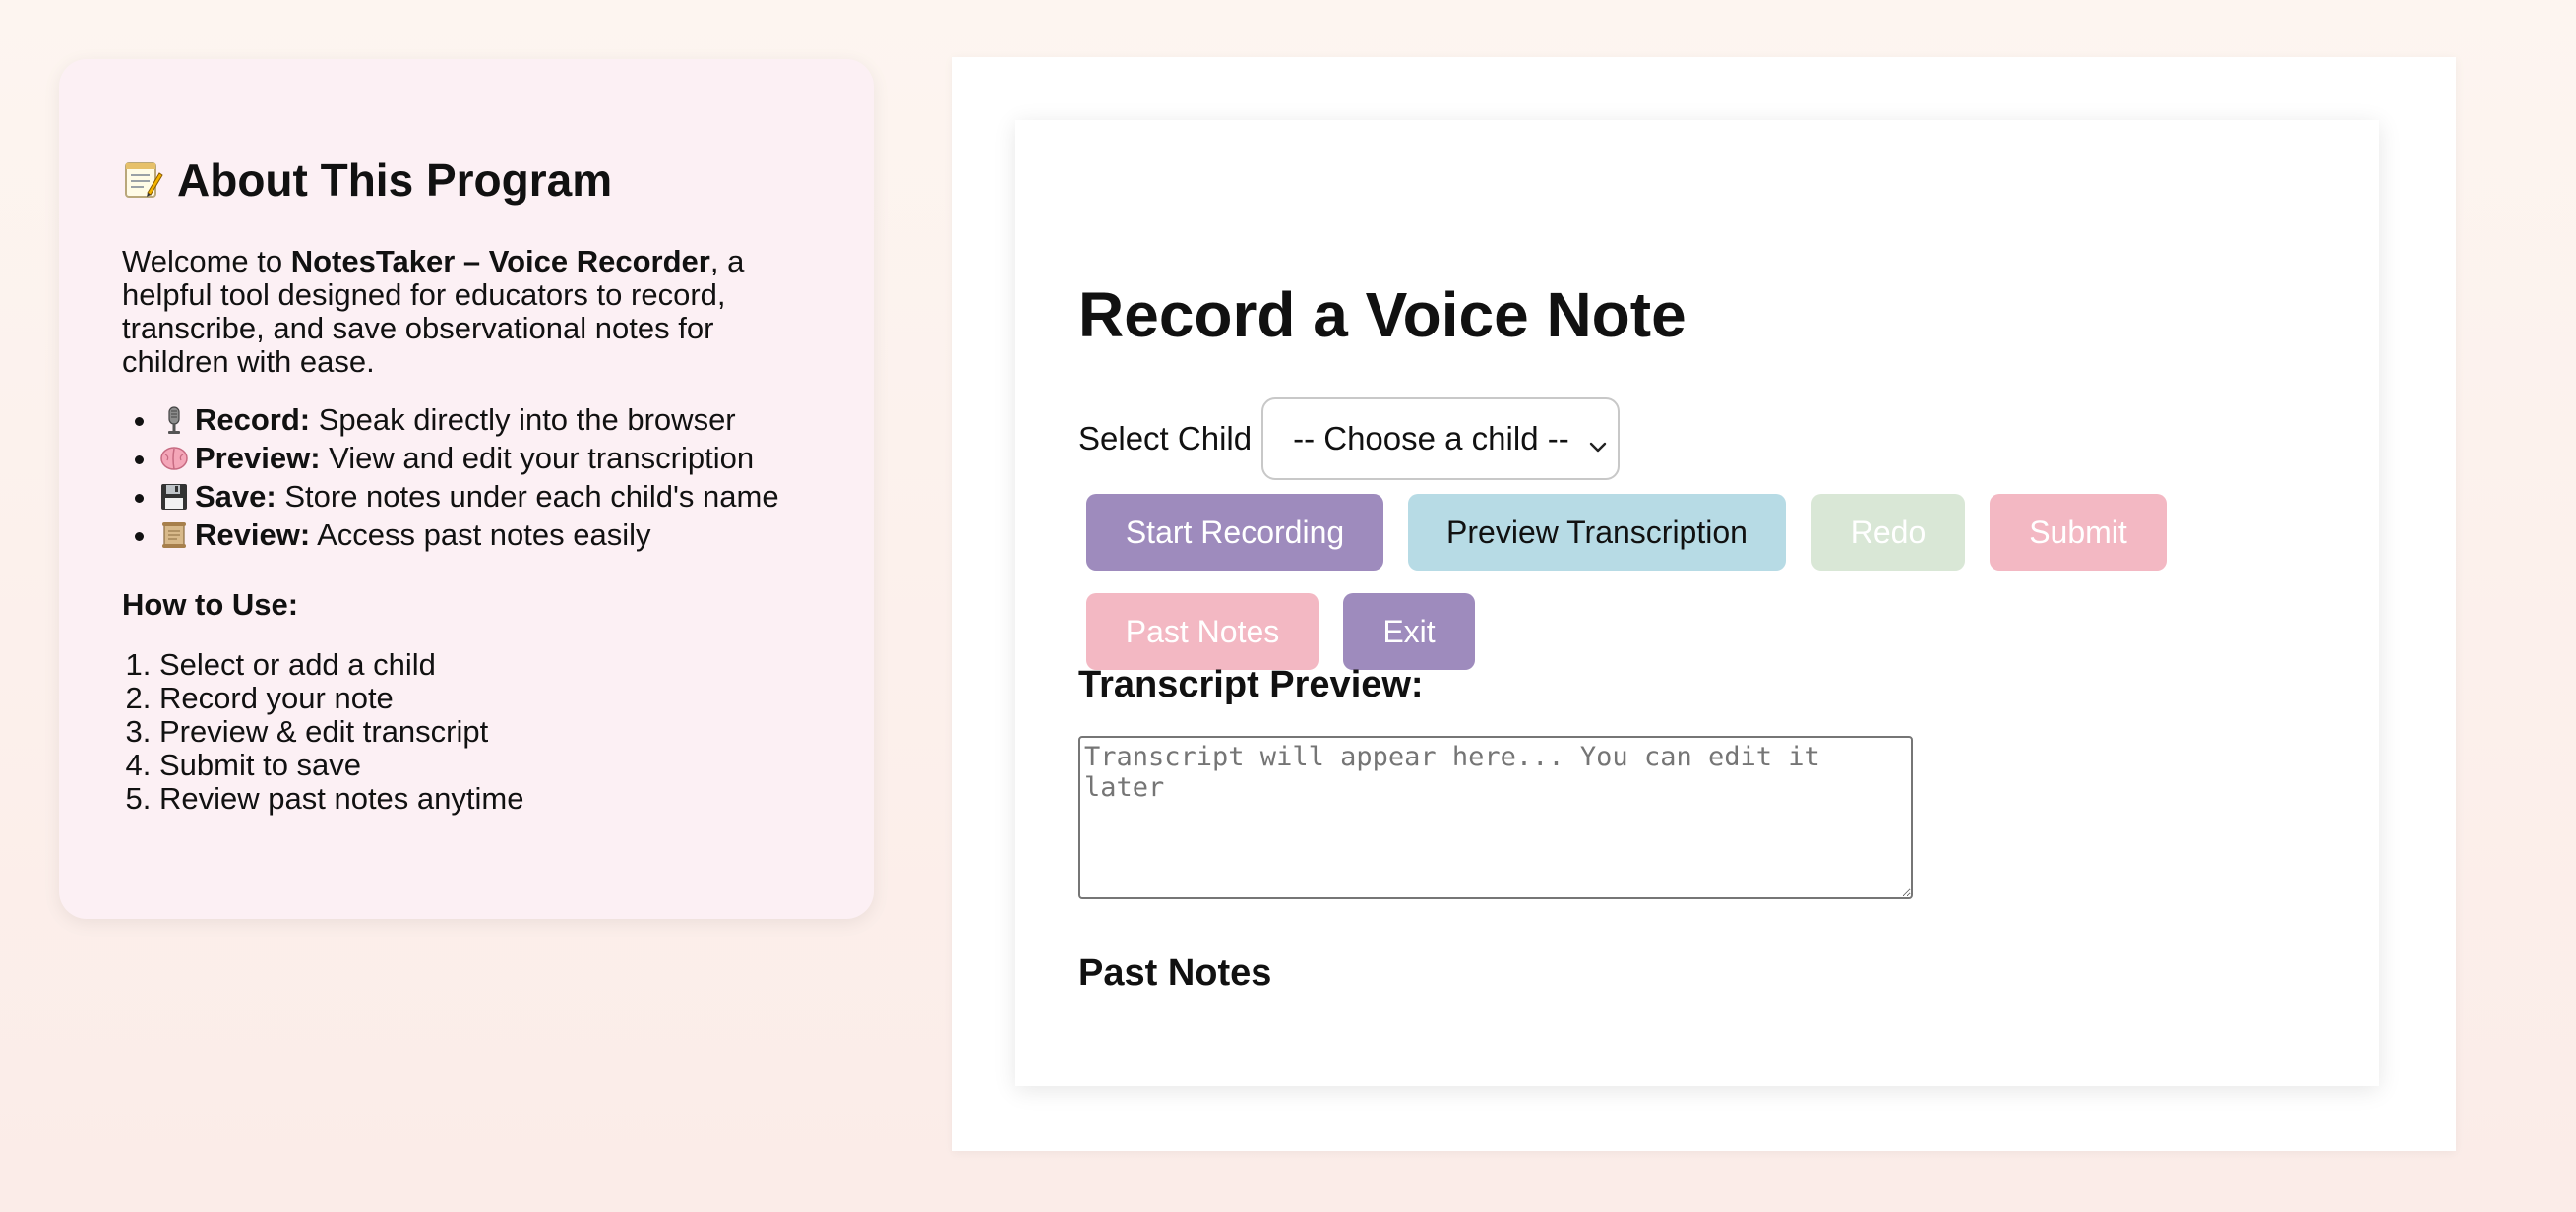 This screenshot has height=1212, width=2576. I want to click on redo-button: Redo, so click(1888, 532).